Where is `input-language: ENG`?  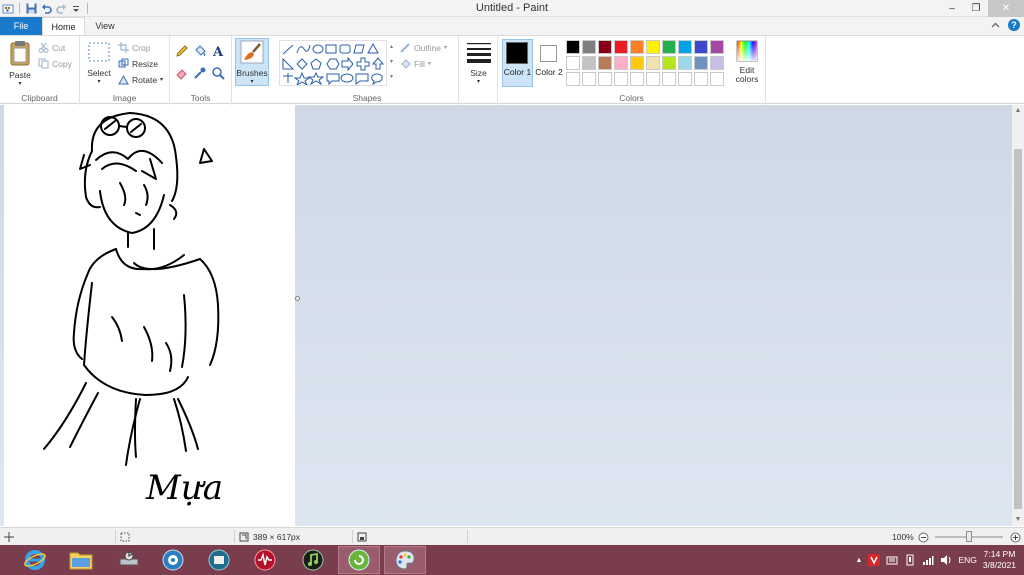 input-language: ENG is located at coordinates (967, 560).